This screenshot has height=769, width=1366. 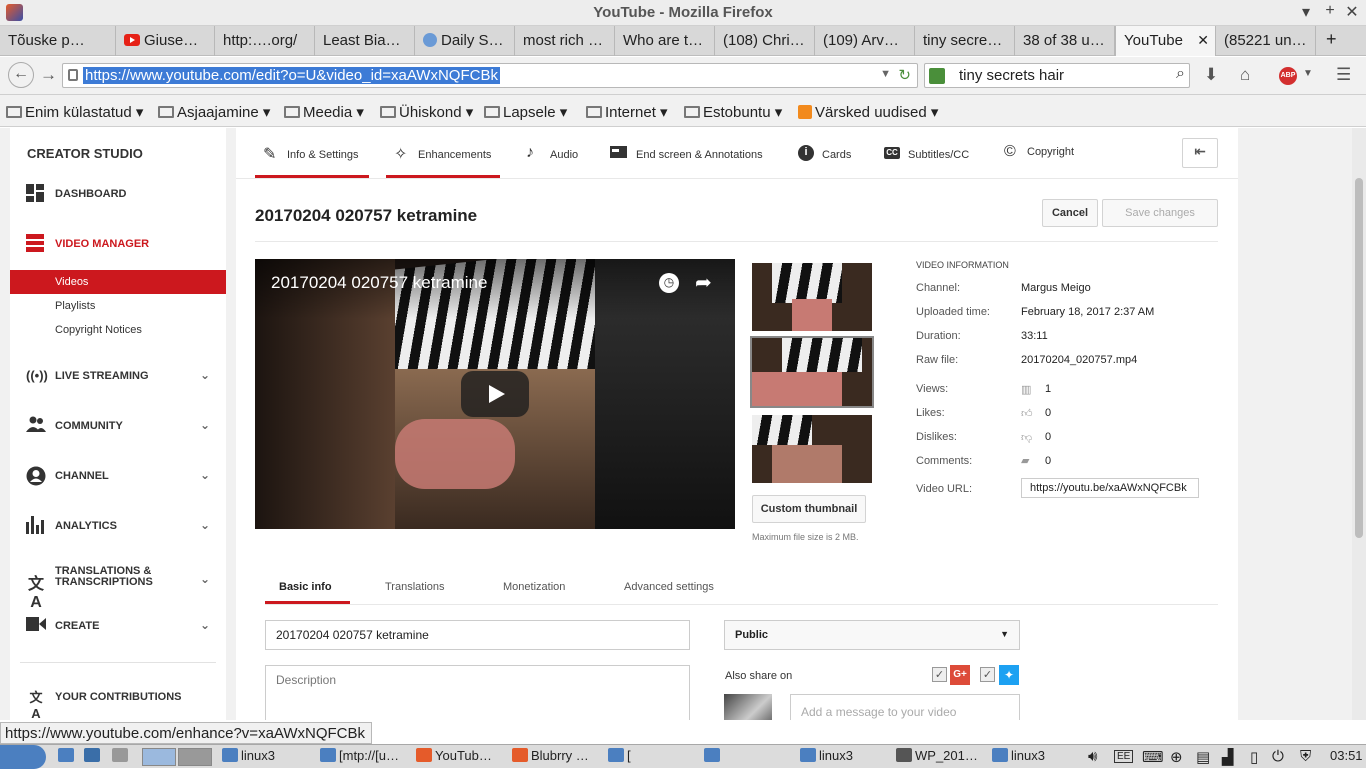 What do you see at coordinates (443, 159) in the screenshot?
I see `tab-enhancements: ✧ Enhancements` at bounding box center [443, 159].